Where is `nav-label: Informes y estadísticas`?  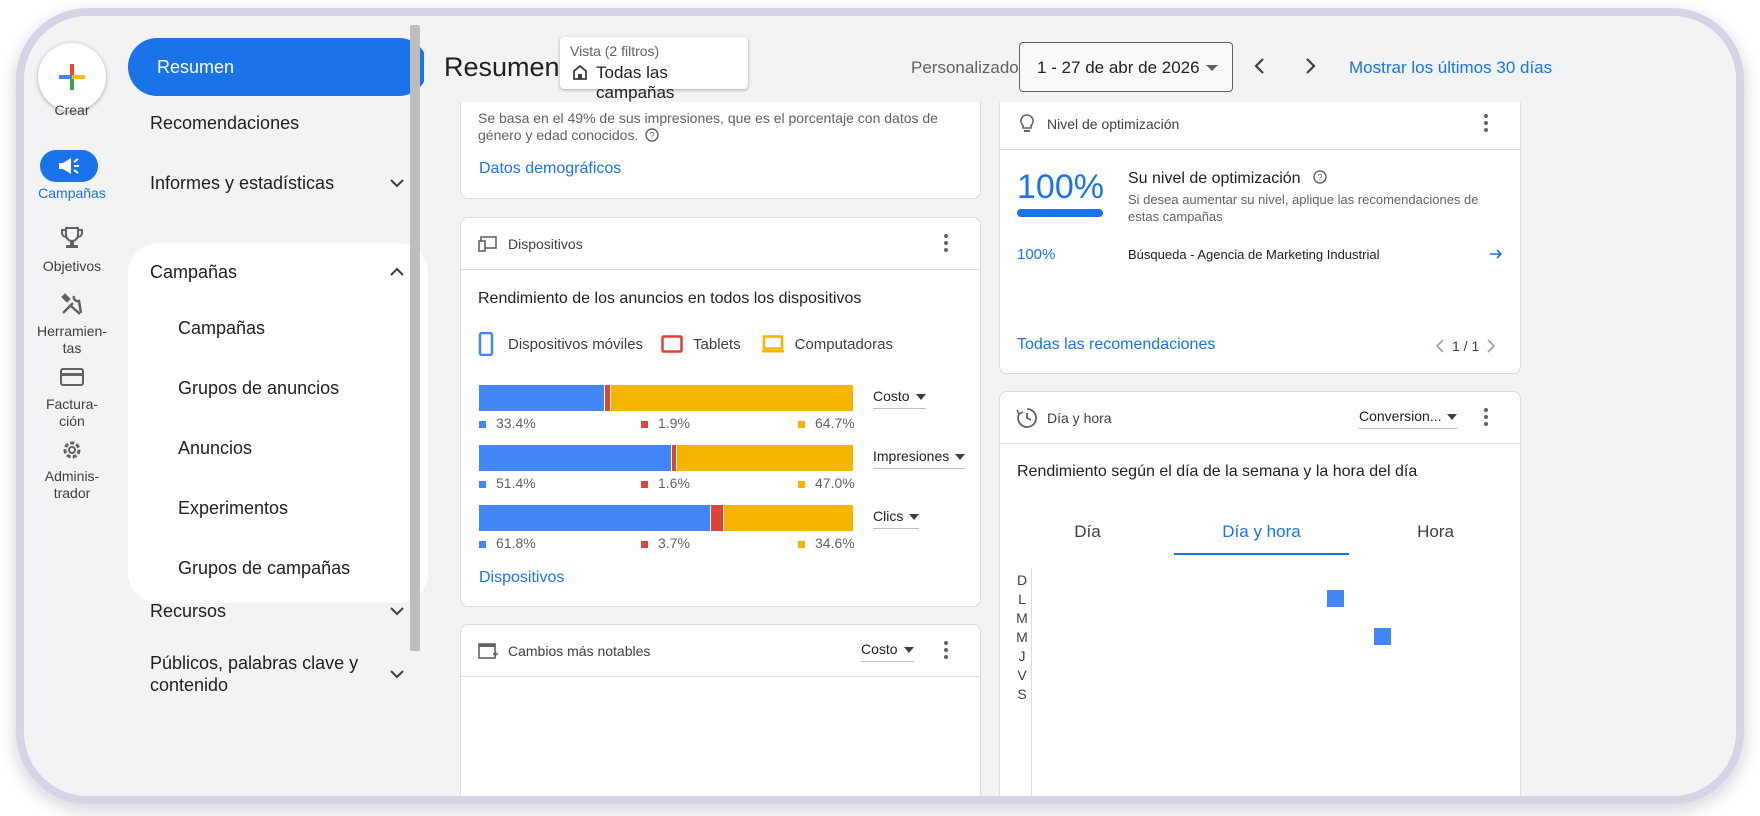 nav-label: Informes y estadísticas is located at coordinates (242, 182).